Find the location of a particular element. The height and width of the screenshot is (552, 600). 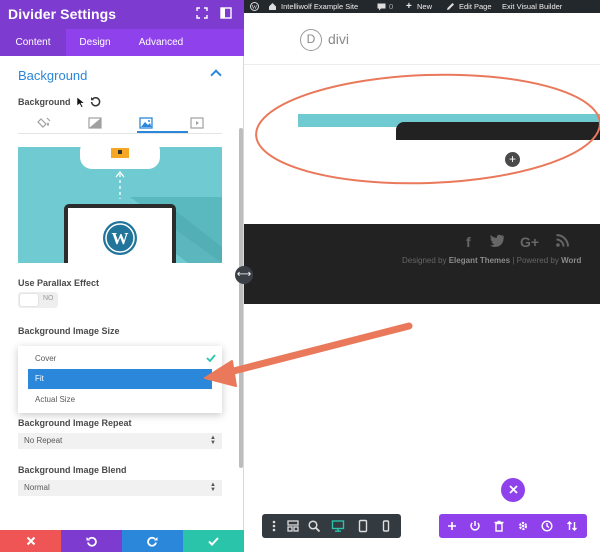

parallax-label: Use Parallax Effect is located at coordinates (59, 283).